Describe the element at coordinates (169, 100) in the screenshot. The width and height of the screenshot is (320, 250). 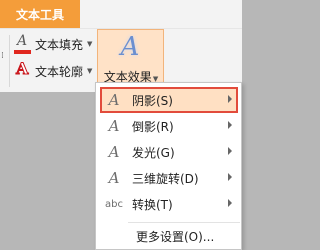
I see `menu-item-shadow: A 阴影(S)` at that location.